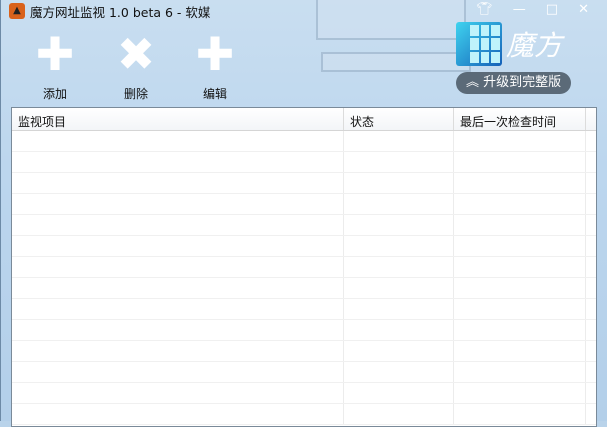 Image resolution: width=607 pixels, height=427 pixels. I want to click on add-button: ✚ 添加, so click(55, 64).